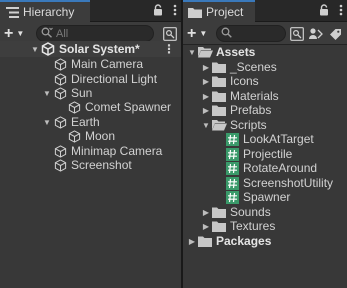 The width and height of the screenshot is (347, 288). I want to click on folder-label: _Scenes, so click(253, 67).